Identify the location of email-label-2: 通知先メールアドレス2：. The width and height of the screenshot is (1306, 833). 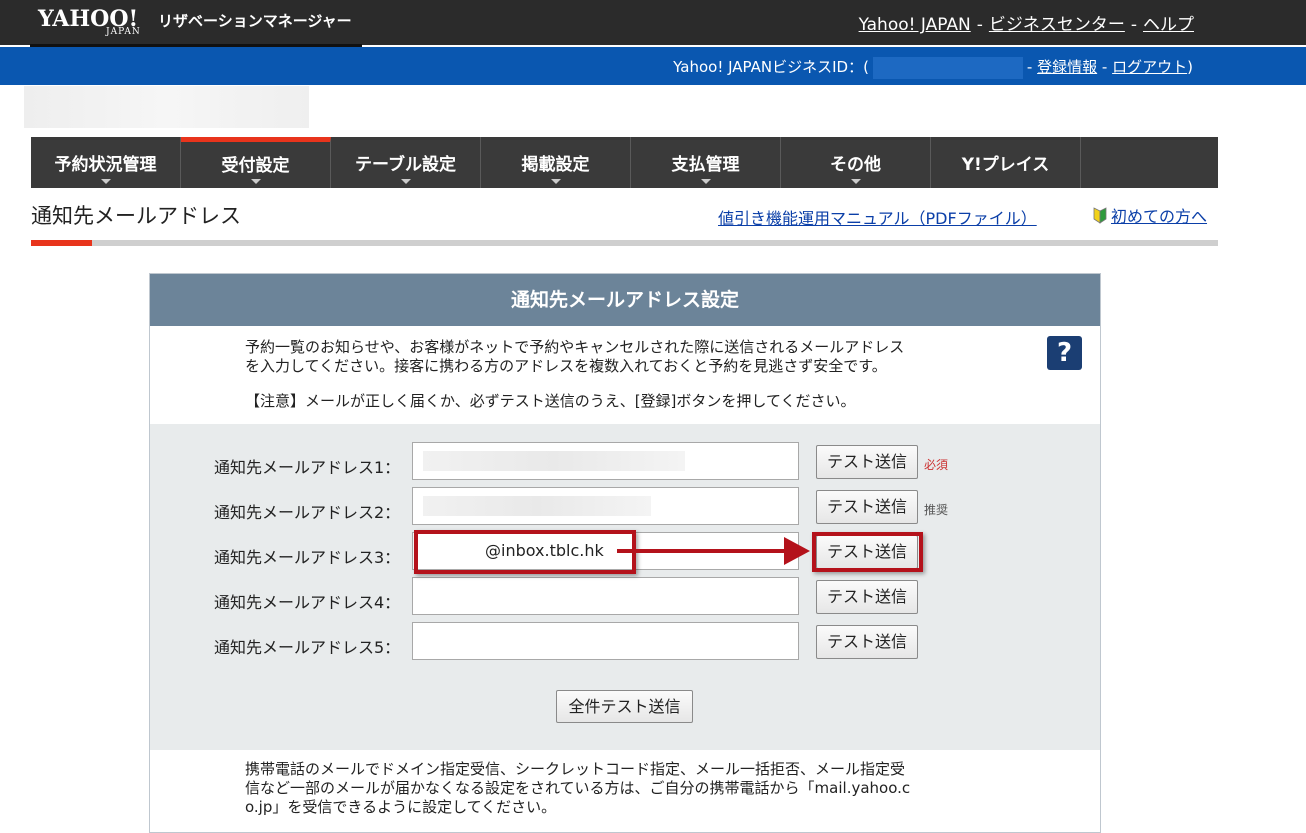
(307, 512).